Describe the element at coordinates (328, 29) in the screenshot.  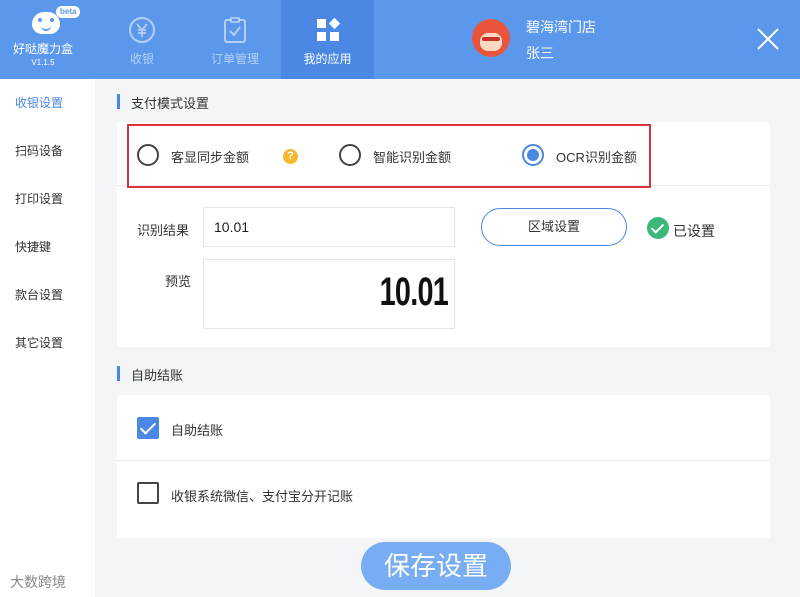
I see `apps-grid-icon` at that location.